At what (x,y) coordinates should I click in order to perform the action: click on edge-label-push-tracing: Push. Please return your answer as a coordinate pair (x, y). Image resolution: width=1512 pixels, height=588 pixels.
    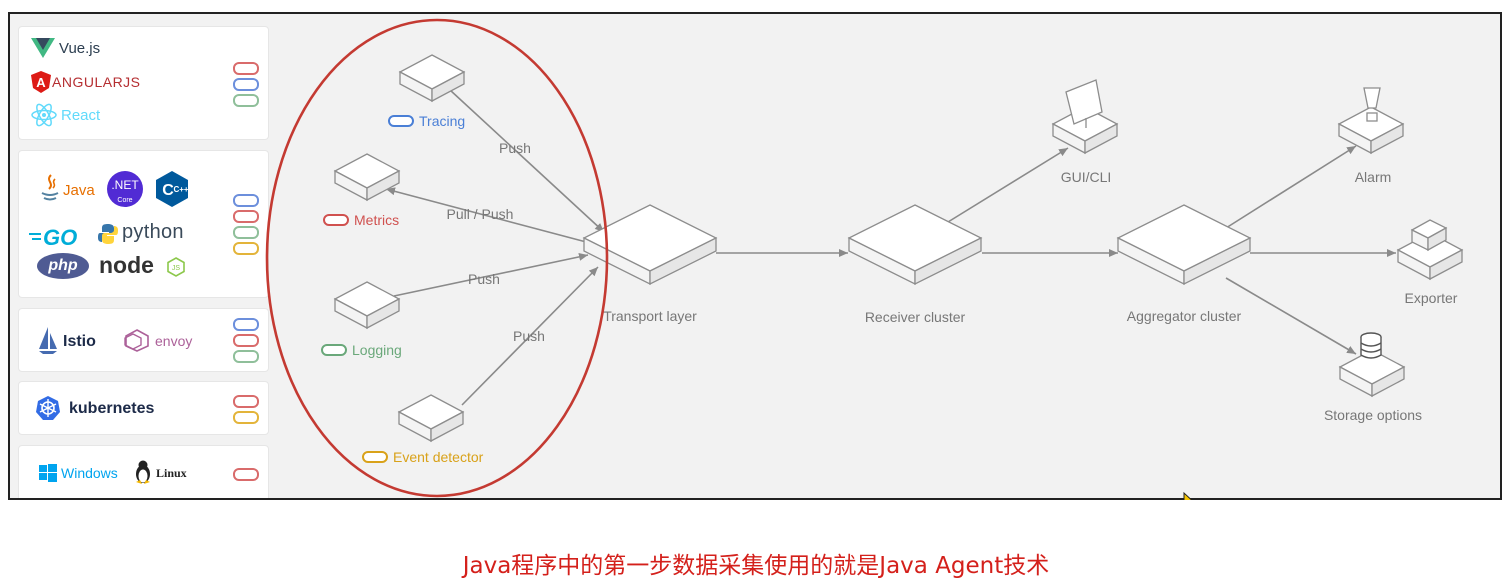
    Looking at the image, I should click on (515, 148).